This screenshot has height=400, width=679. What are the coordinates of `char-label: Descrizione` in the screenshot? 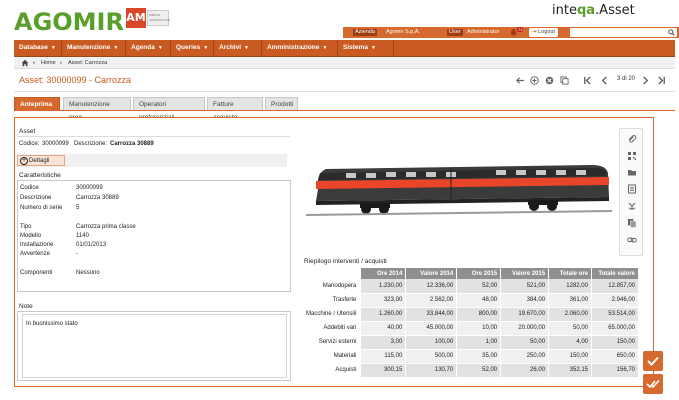 It's located at (36, 198).